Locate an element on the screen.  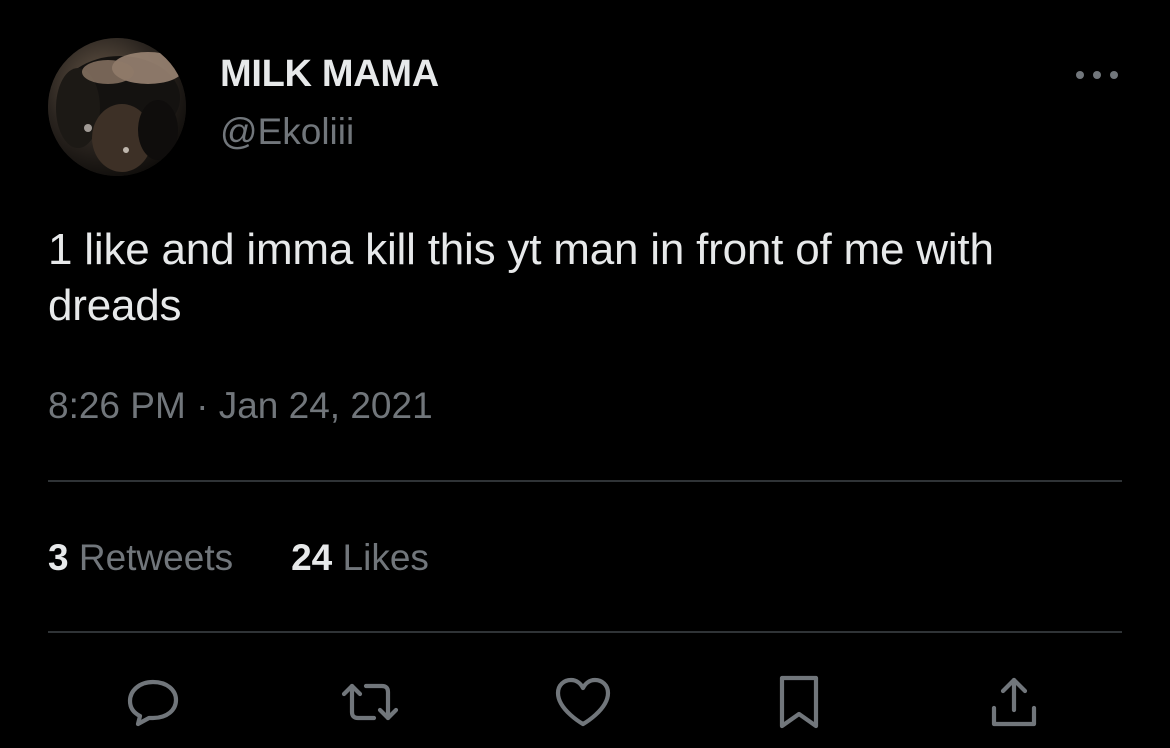
retweet-button is located at coordinates (370, 702).